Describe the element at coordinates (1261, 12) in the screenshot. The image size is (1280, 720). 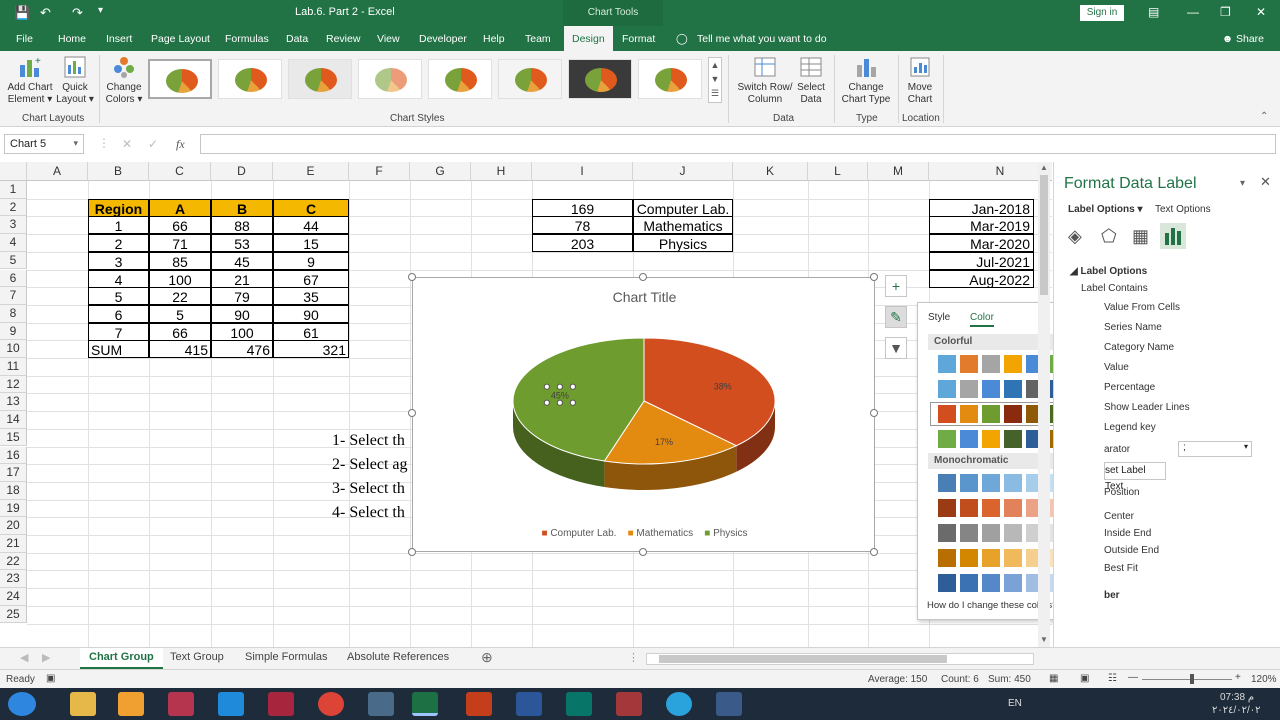
I see `close-button: ✕` at that location.